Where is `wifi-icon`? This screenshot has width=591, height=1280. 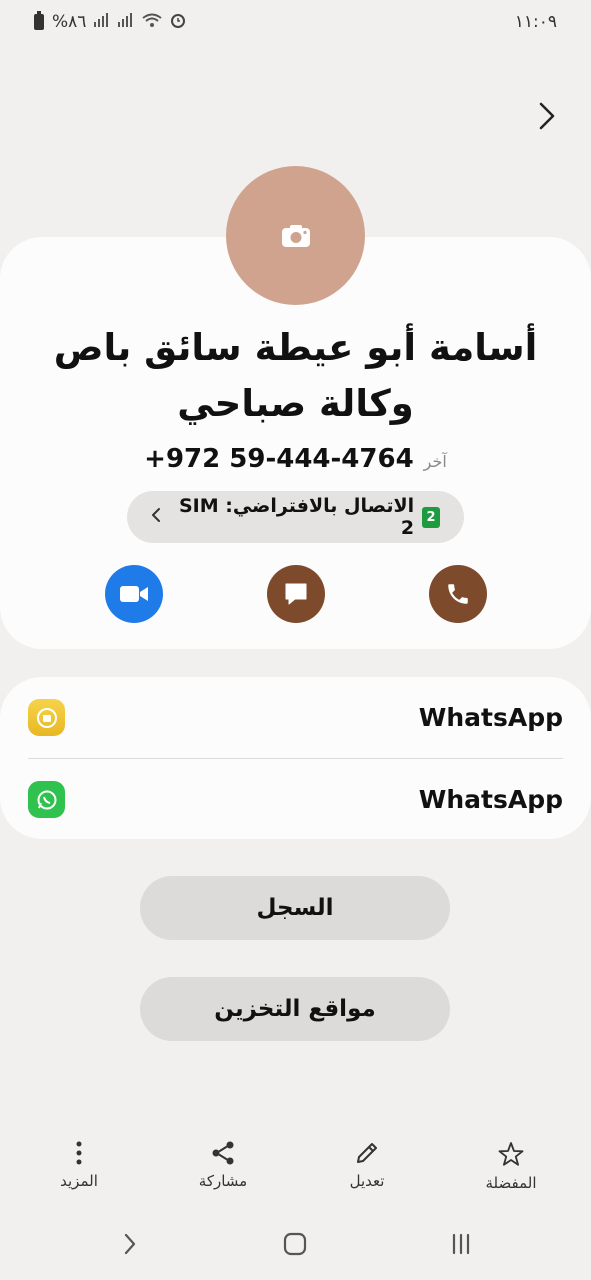
wifi-icon is located at coordinates (152, 22).